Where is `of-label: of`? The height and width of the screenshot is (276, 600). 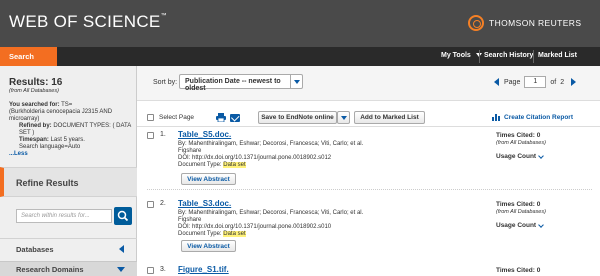
of-label: of is located at coordinates (553, 82).